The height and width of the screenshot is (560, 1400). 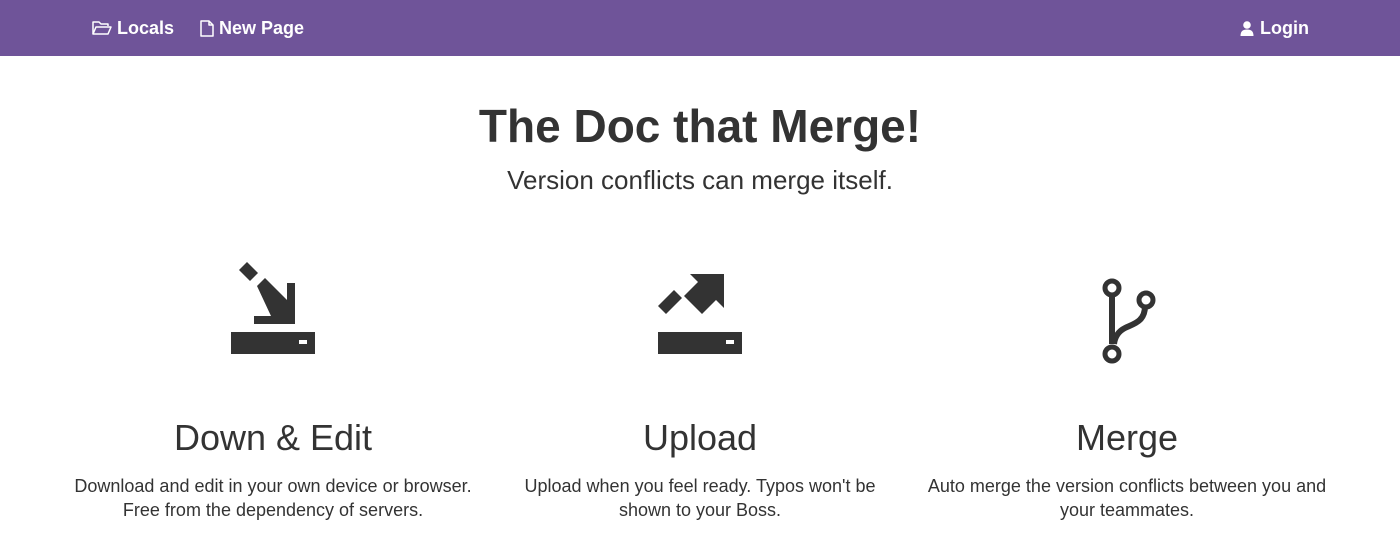 I want to click on merge-branch-icon, so click(x=1129, y=321).